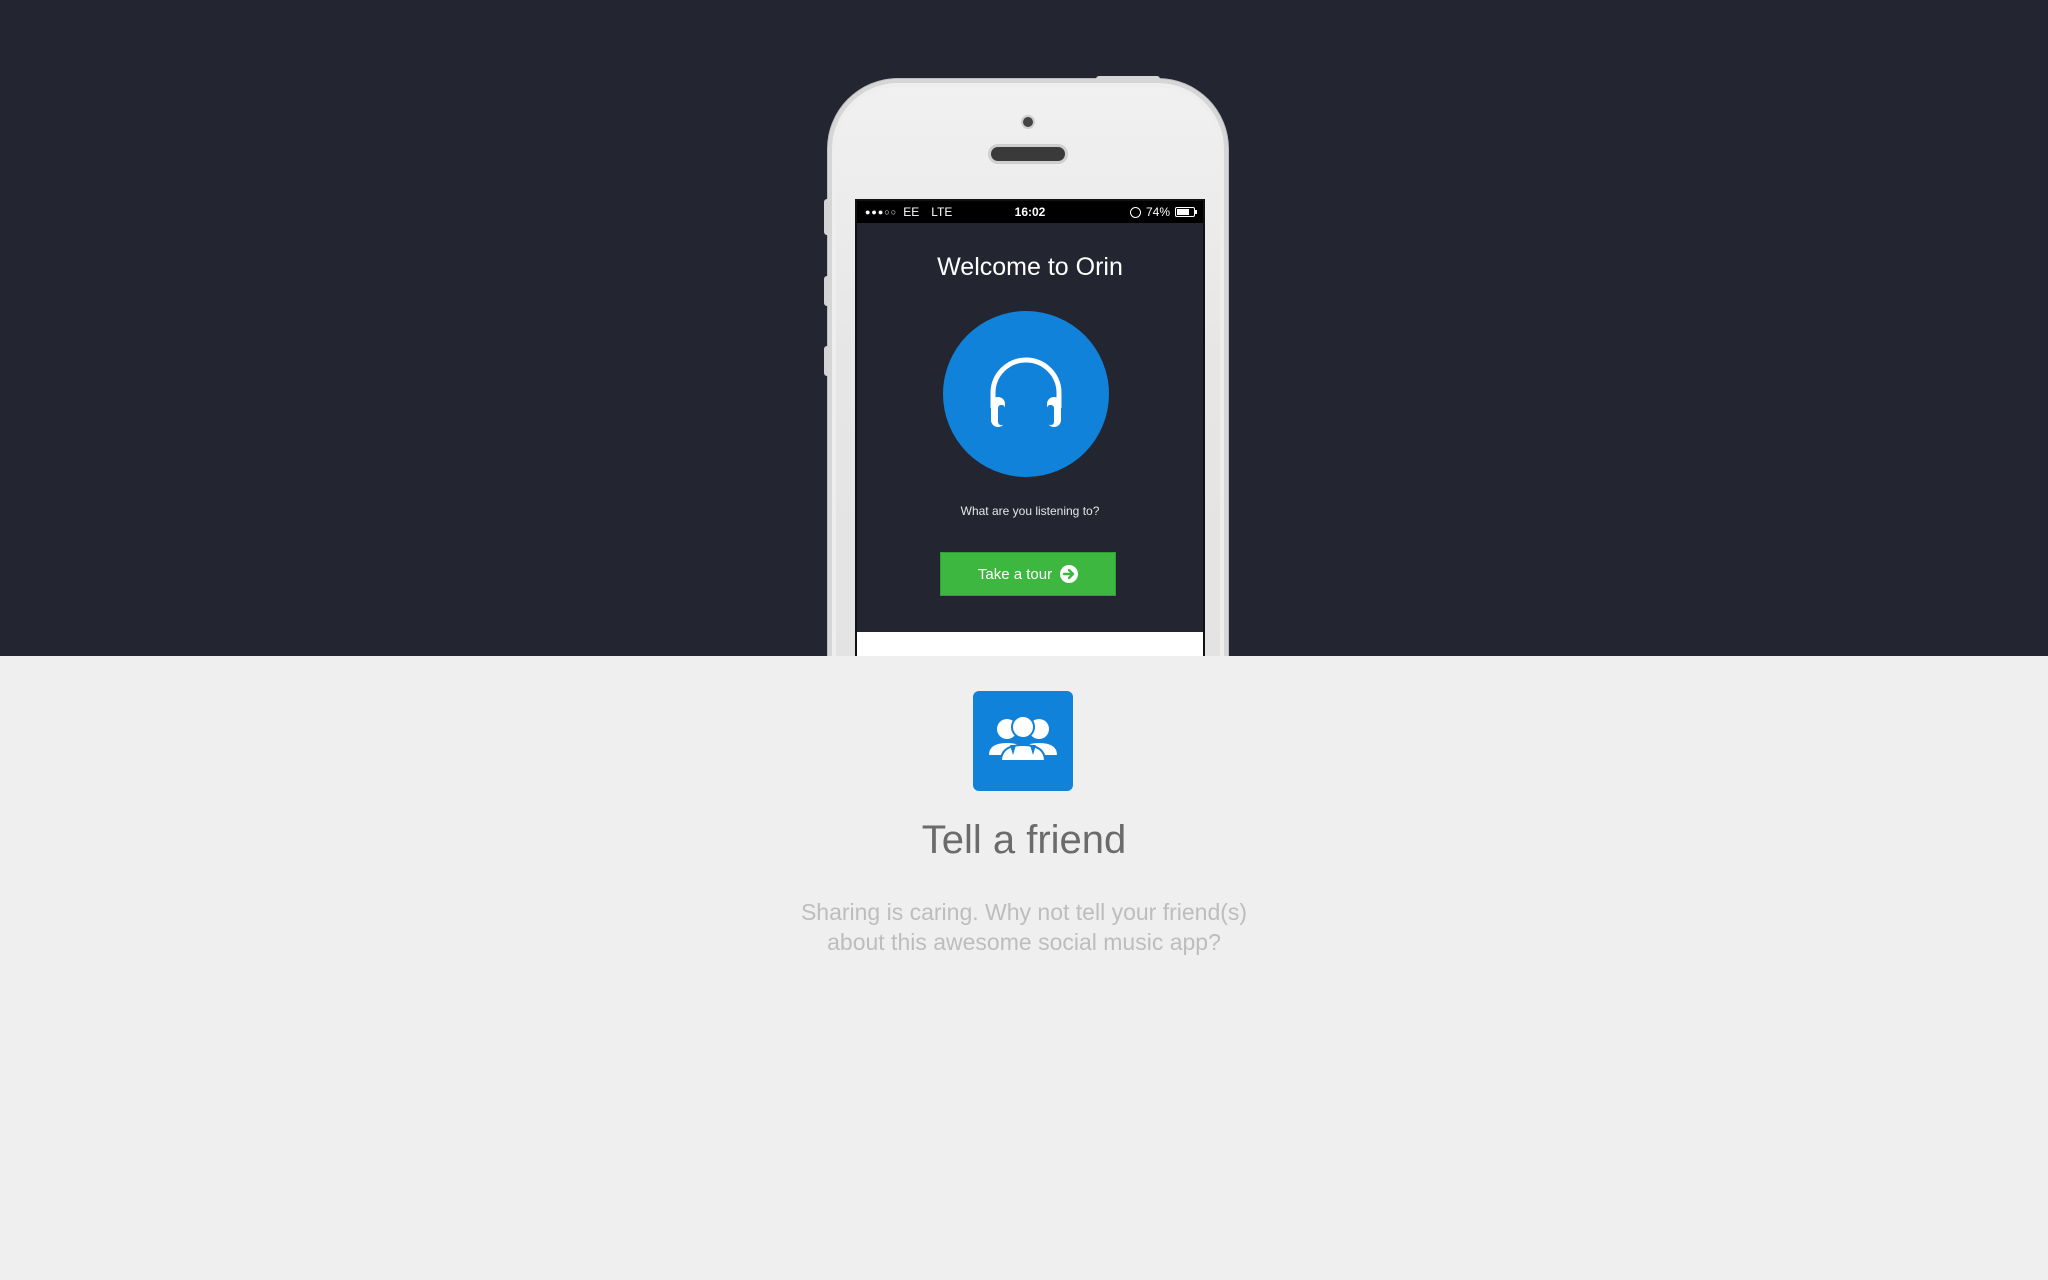  What do you see at coordinates (1128, 78) in the screenshot?
I see `power-button` at bounding box center [1128, 78].